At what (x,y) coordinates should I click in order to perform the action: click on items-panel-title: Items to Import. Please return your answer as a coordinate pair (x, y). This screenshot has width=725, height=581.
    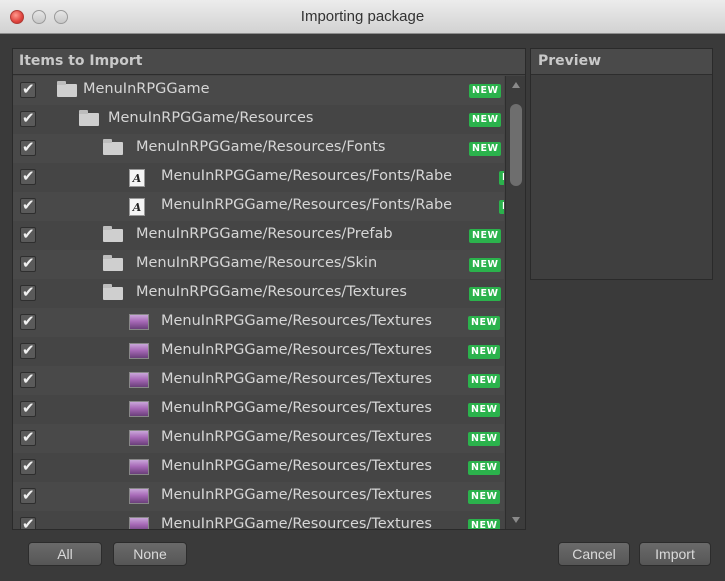
    Looking at the image, I should click on (269, 62).